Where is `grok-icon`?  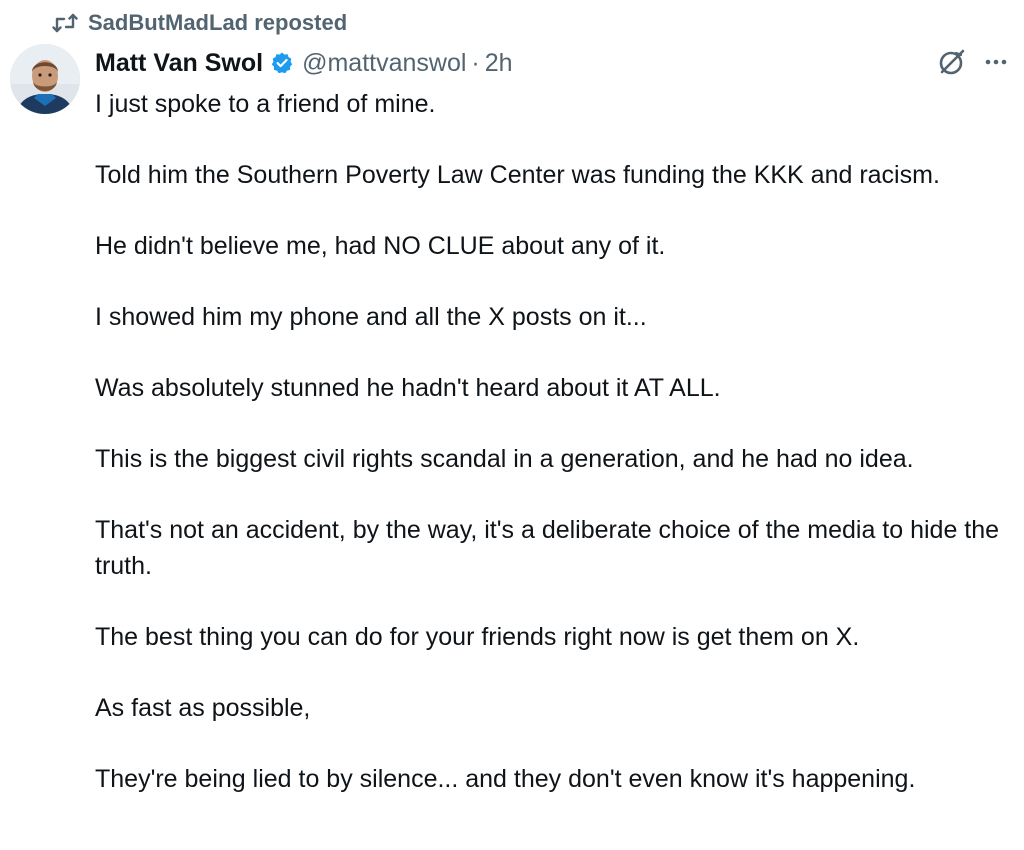 grok-icon is located at coordinates (952, 64).